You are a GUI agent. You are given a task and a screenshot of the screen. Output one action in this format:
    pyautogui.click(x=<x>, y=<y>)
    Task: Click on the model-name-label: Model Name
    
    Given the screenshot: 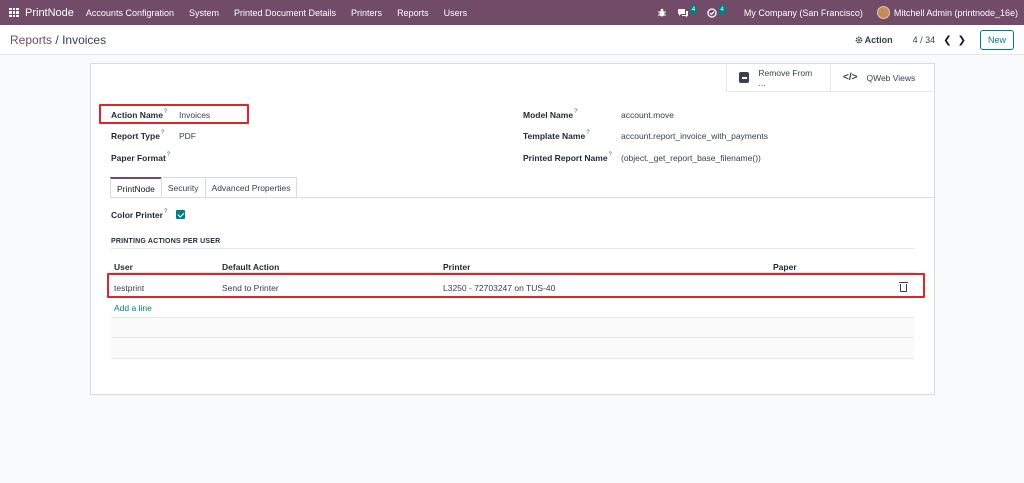 What is the action you would take?
    pyautogui.click(x=548, y=115)
    